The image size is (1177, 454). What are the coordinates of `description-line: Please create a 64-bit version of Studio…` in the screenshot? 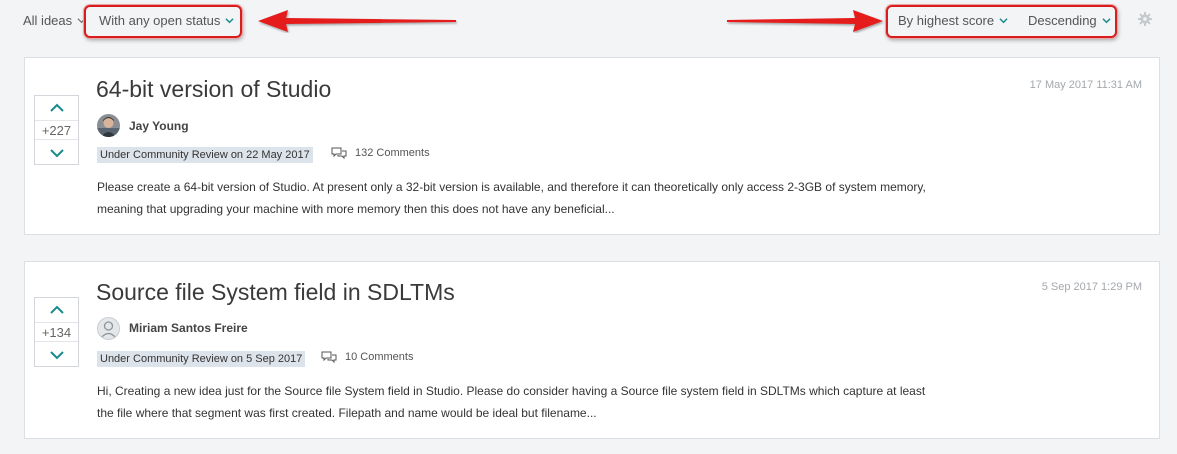 It's located at (511, 187).